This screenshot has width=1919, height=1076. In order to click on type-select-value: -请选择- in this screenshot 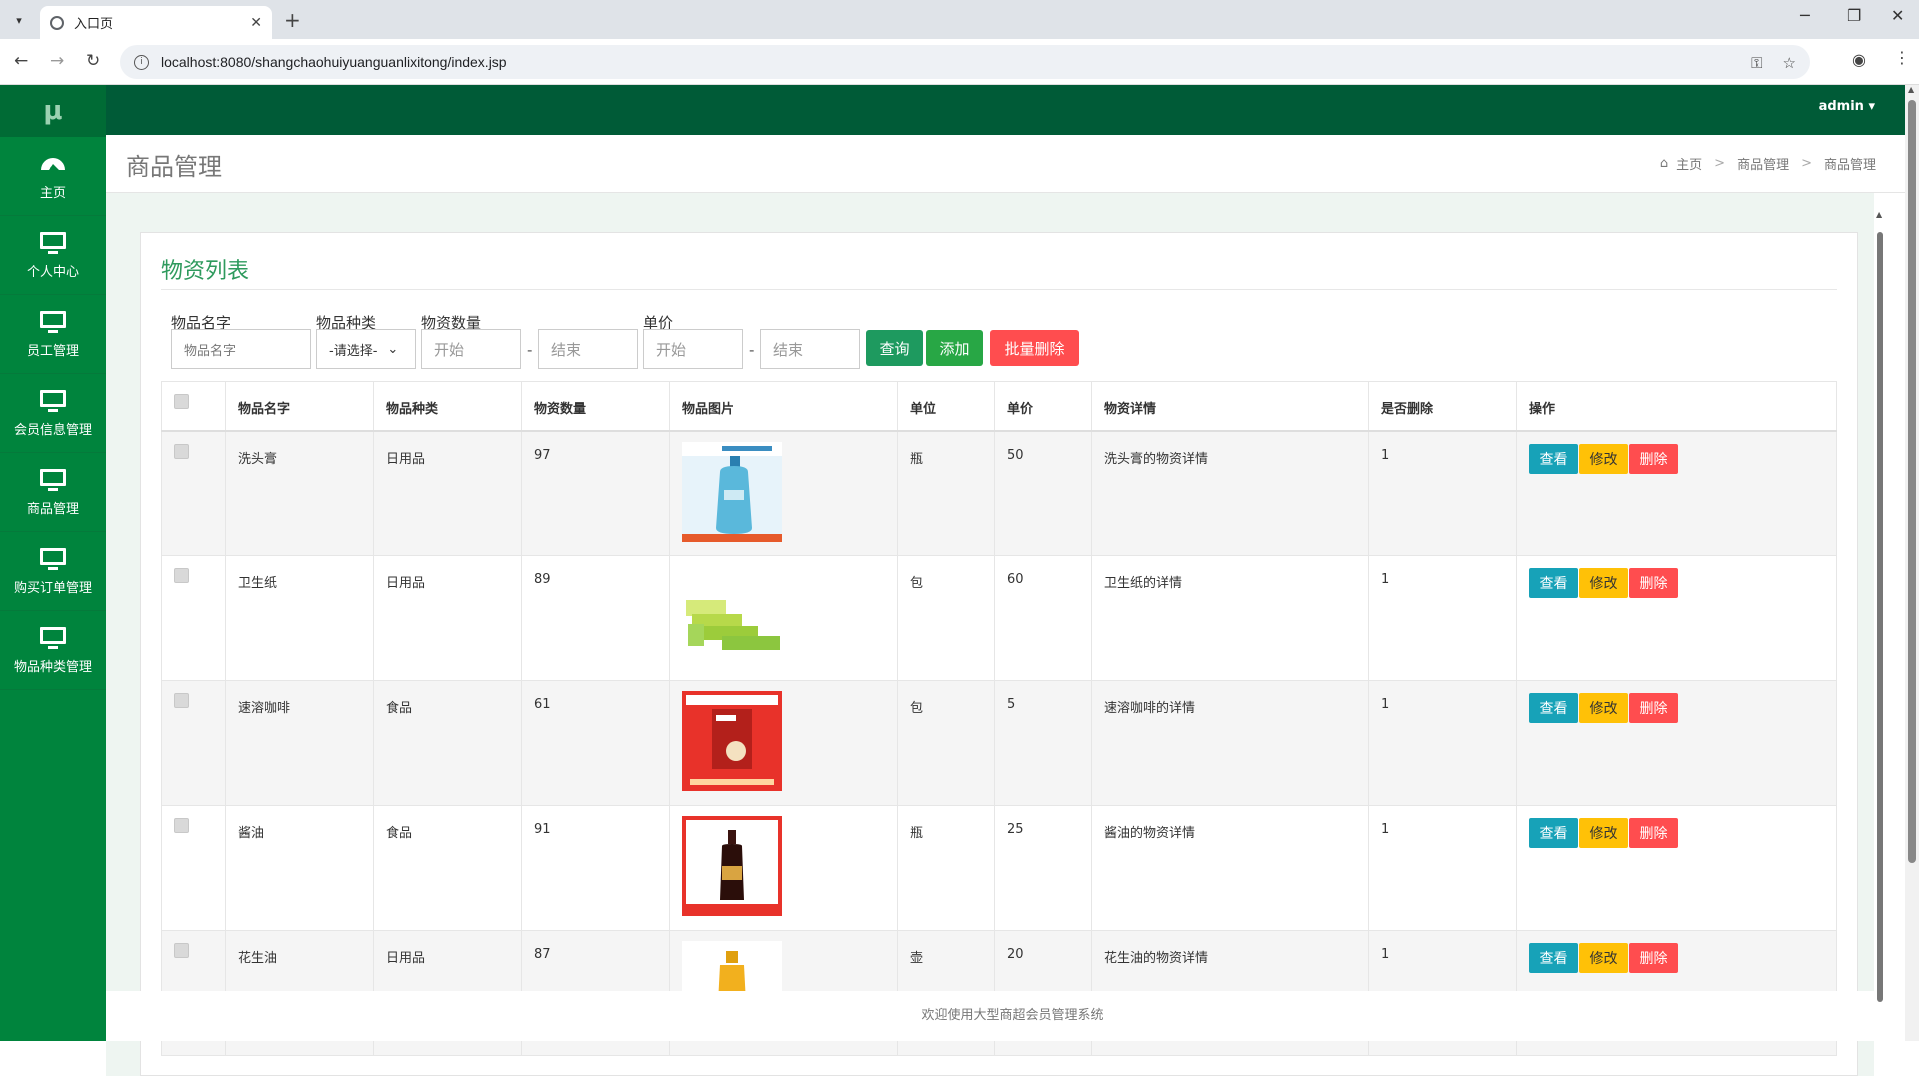, I will do `click(353, 351)`.